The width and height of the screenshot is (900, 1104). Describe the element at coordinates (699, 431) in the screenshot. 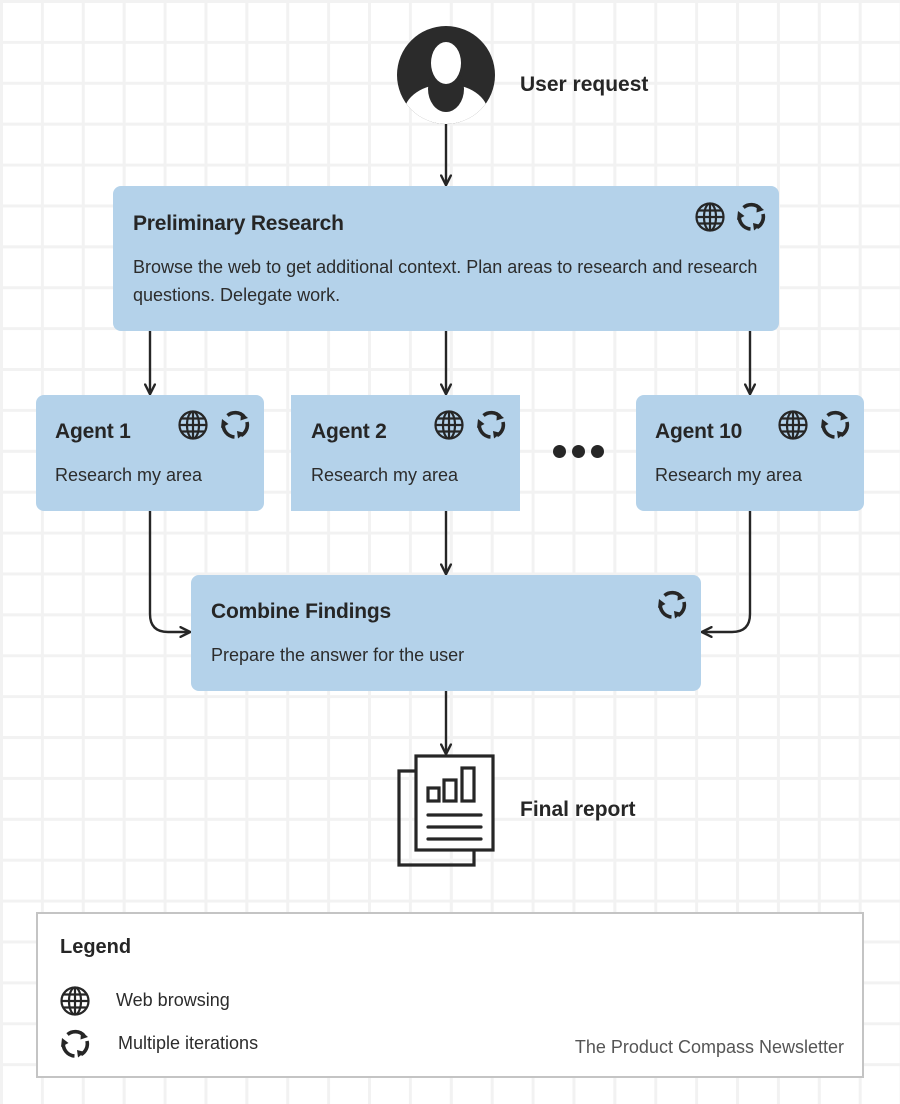

I see `agent-title: Agent 10` at that location.